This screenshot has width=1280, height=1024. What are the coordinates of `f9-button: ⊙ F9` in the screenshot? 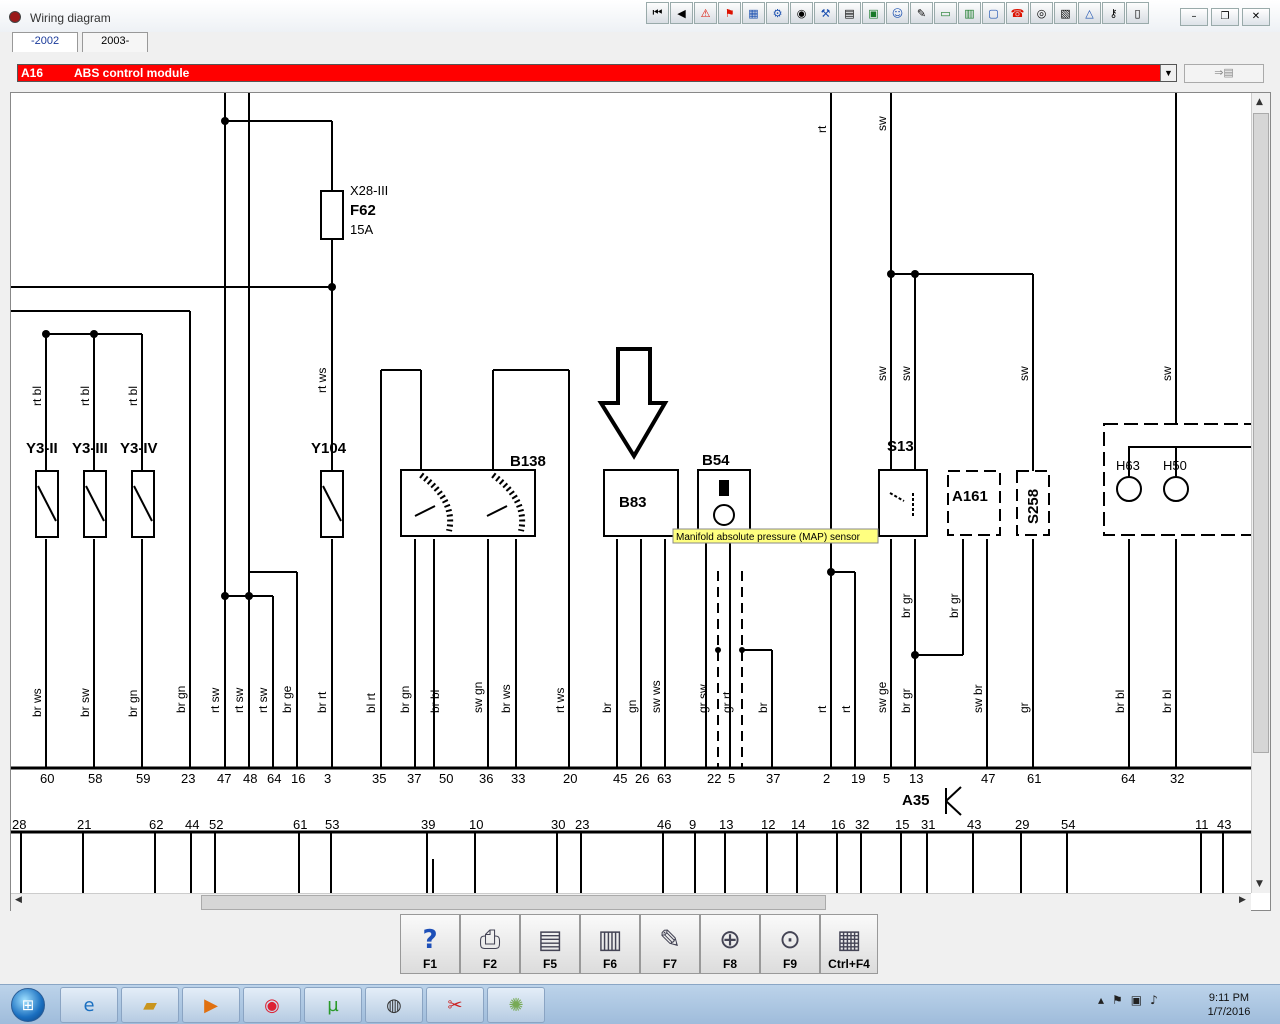 It's located at (790, 944).